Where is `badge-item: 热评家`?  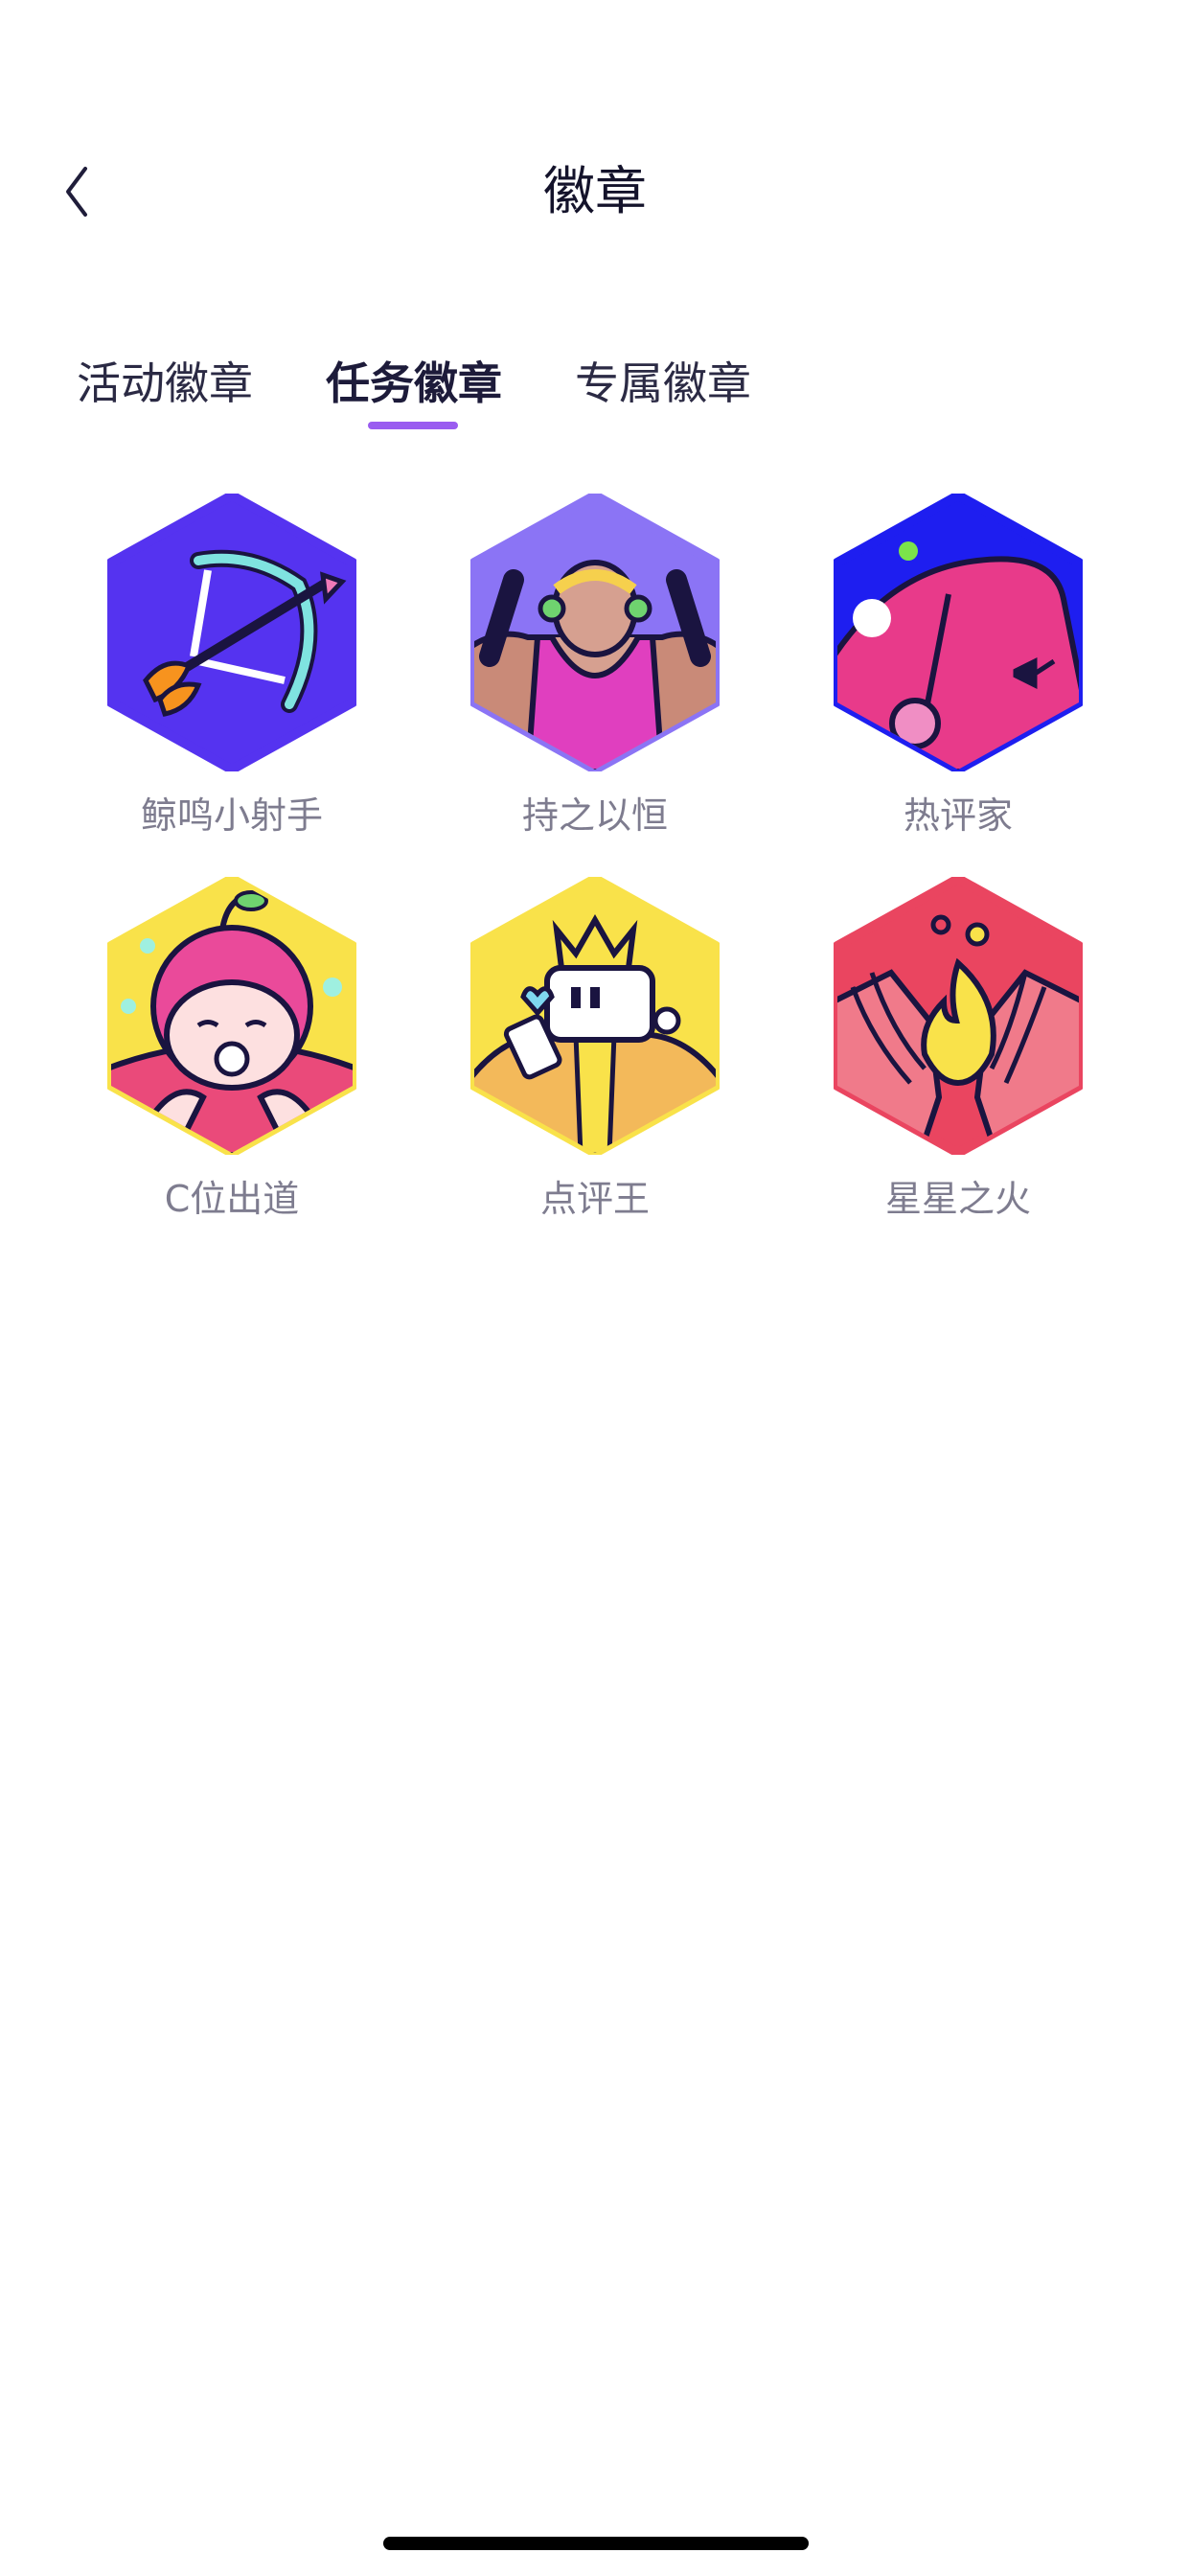 badge-item: 热评家 is located at coordinates (958, 668).